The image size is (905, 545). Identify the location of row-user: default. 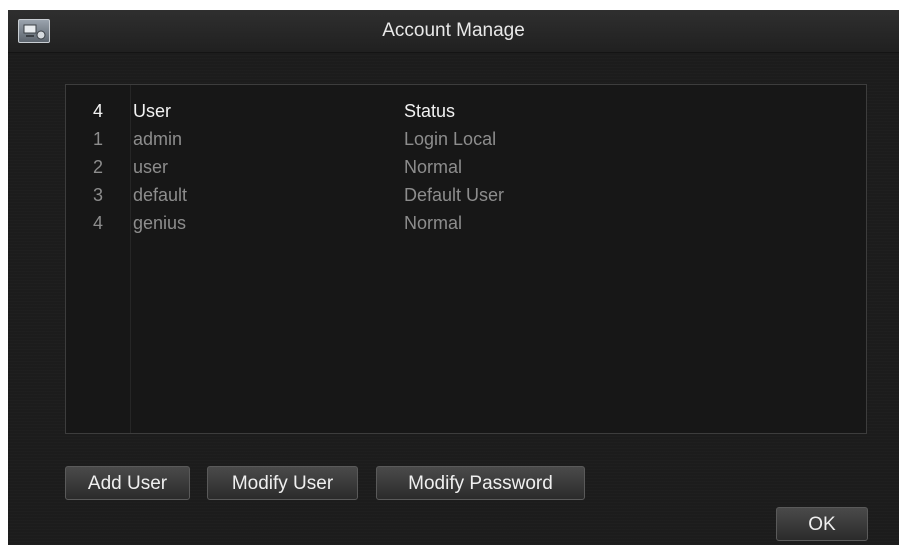
(160, 195).